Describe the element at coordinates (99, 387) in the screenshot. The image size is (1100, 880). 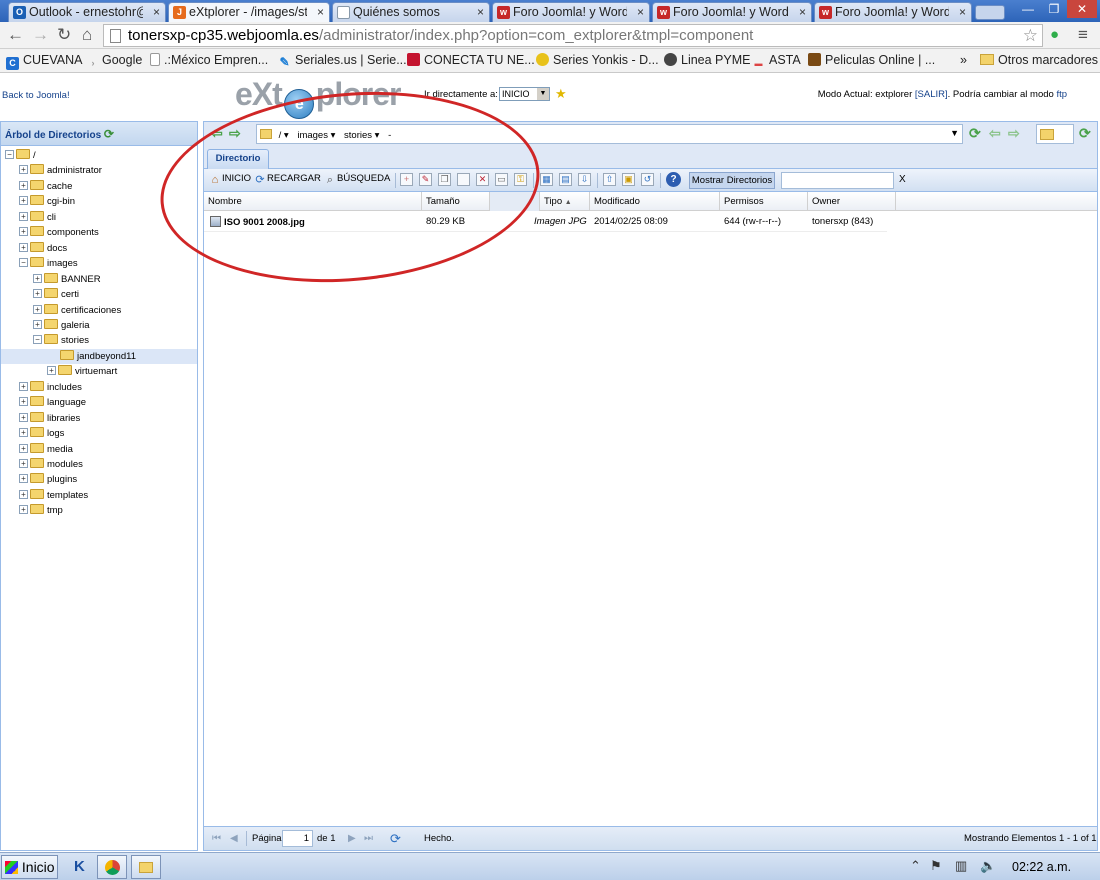
I see `tree-node: + includes` at that location.